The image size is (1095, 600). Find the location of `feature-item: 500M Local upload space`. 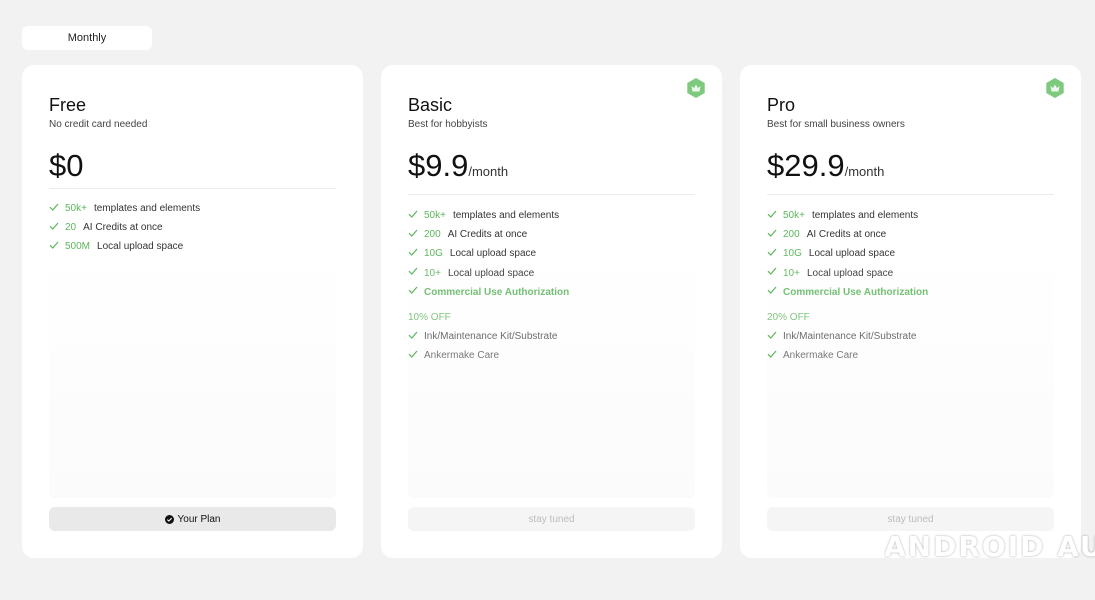

feature-item: 500M Local upload space is located at coordinates (192, 246).